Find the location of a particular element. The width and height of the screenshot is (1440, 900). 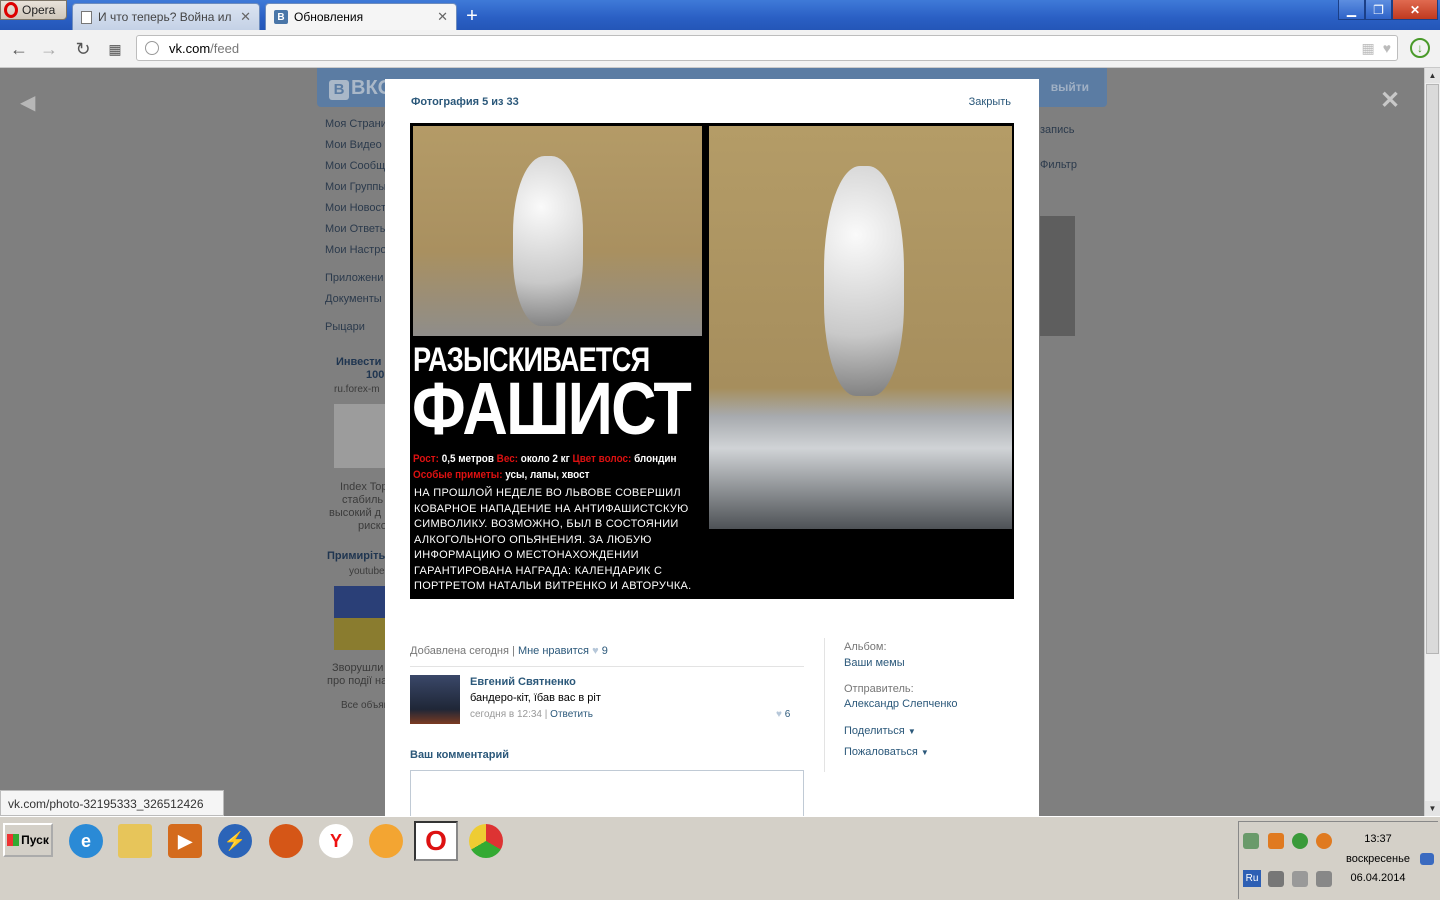

prev-photo-arrow-icon: ◀ is located at coordinates (27, 102).